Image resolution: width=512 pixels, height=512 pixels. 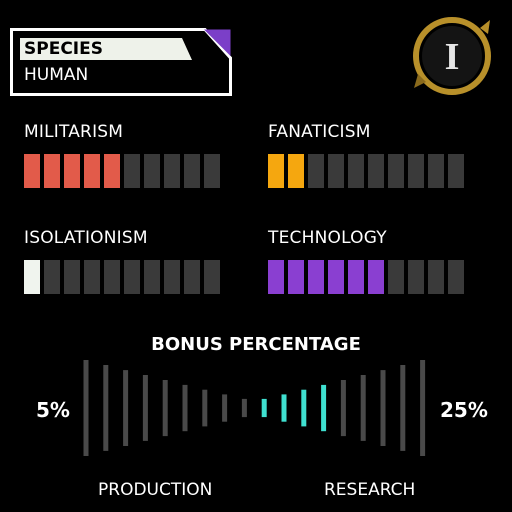 I want to click on production-label: PRODUCTION, so click(x=155, y=490).